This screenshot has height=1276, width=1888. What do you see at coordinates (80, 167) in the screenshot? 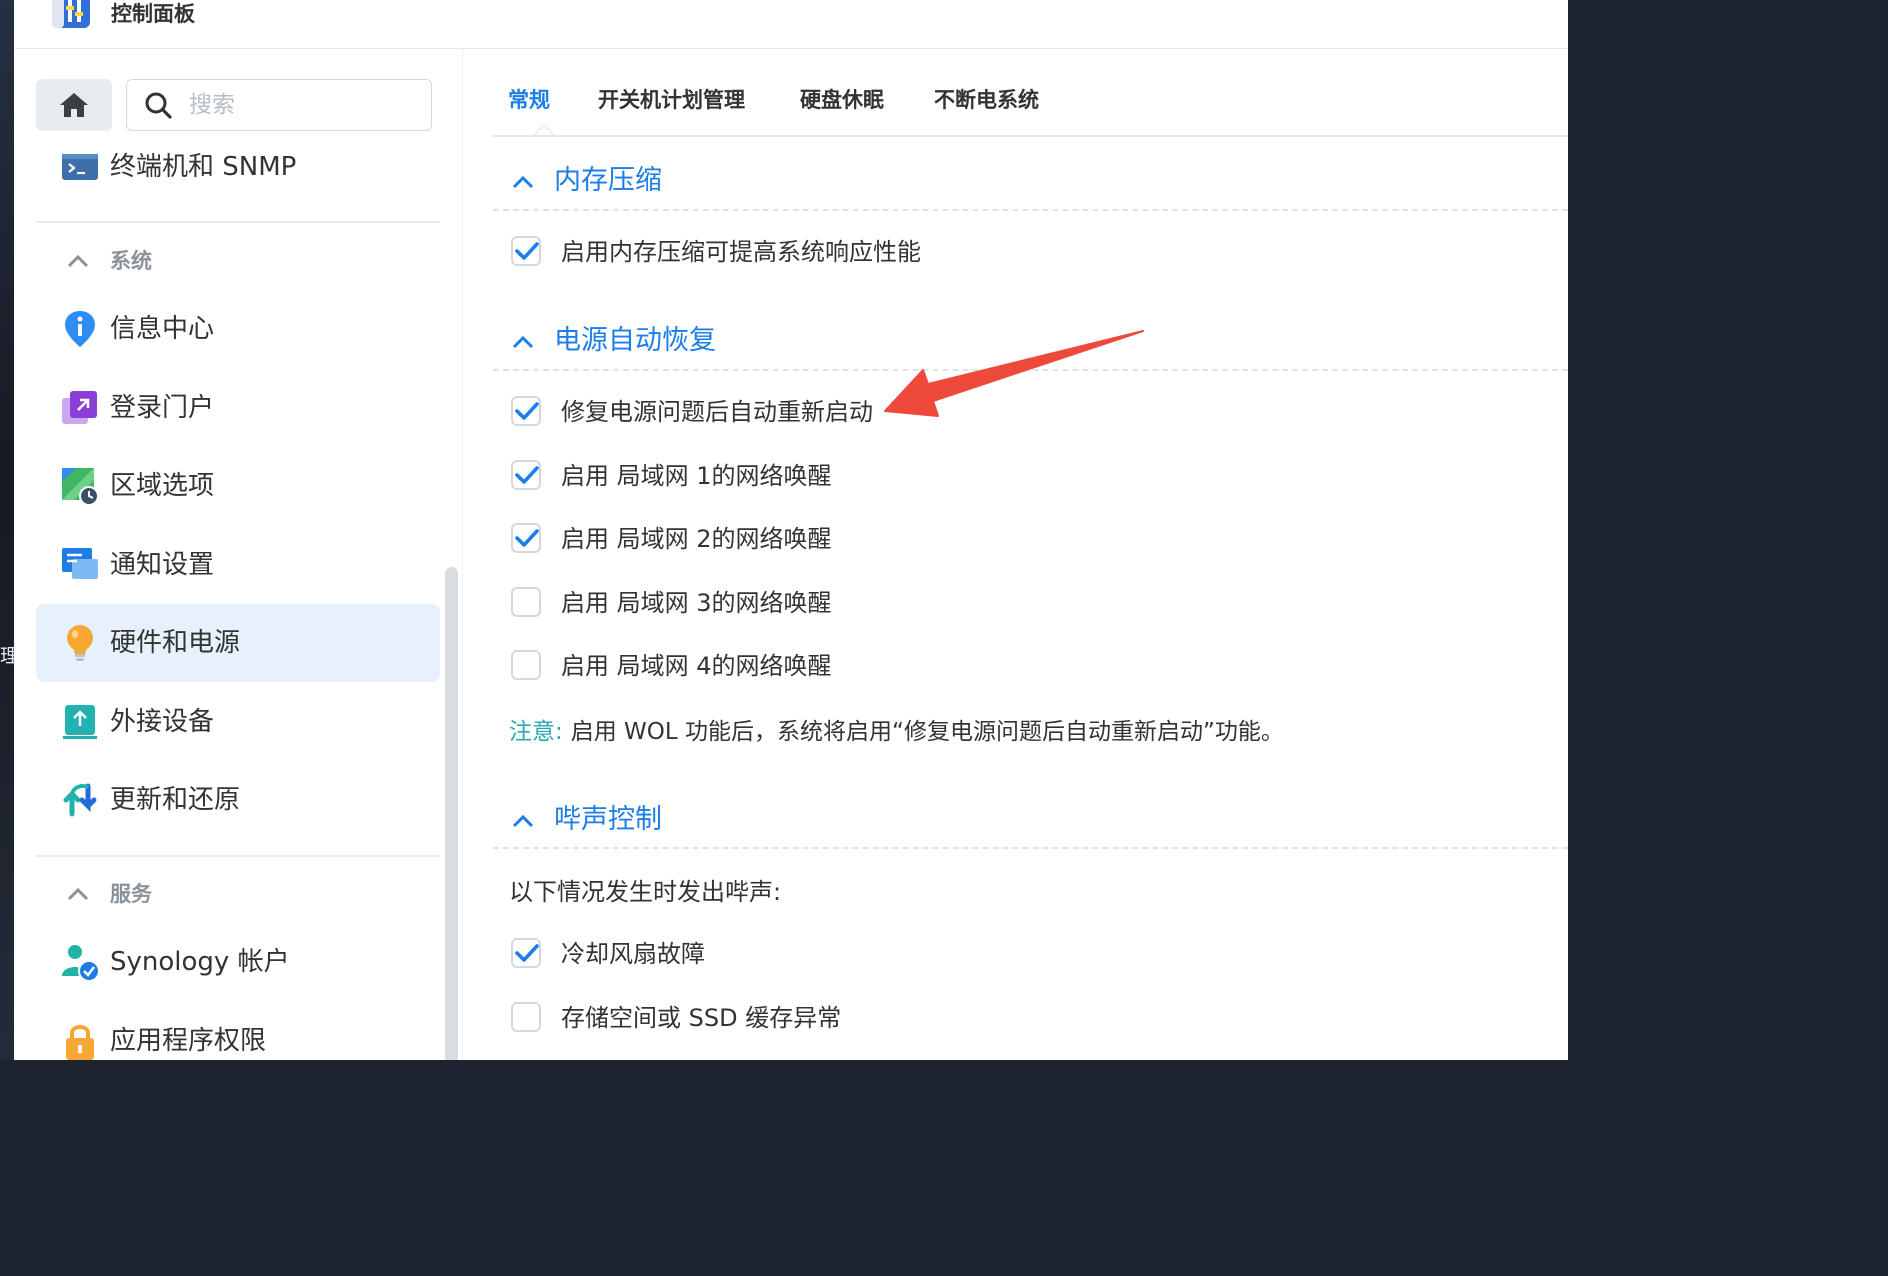
I see `terminal-icon` at bounding box center [80, 167].